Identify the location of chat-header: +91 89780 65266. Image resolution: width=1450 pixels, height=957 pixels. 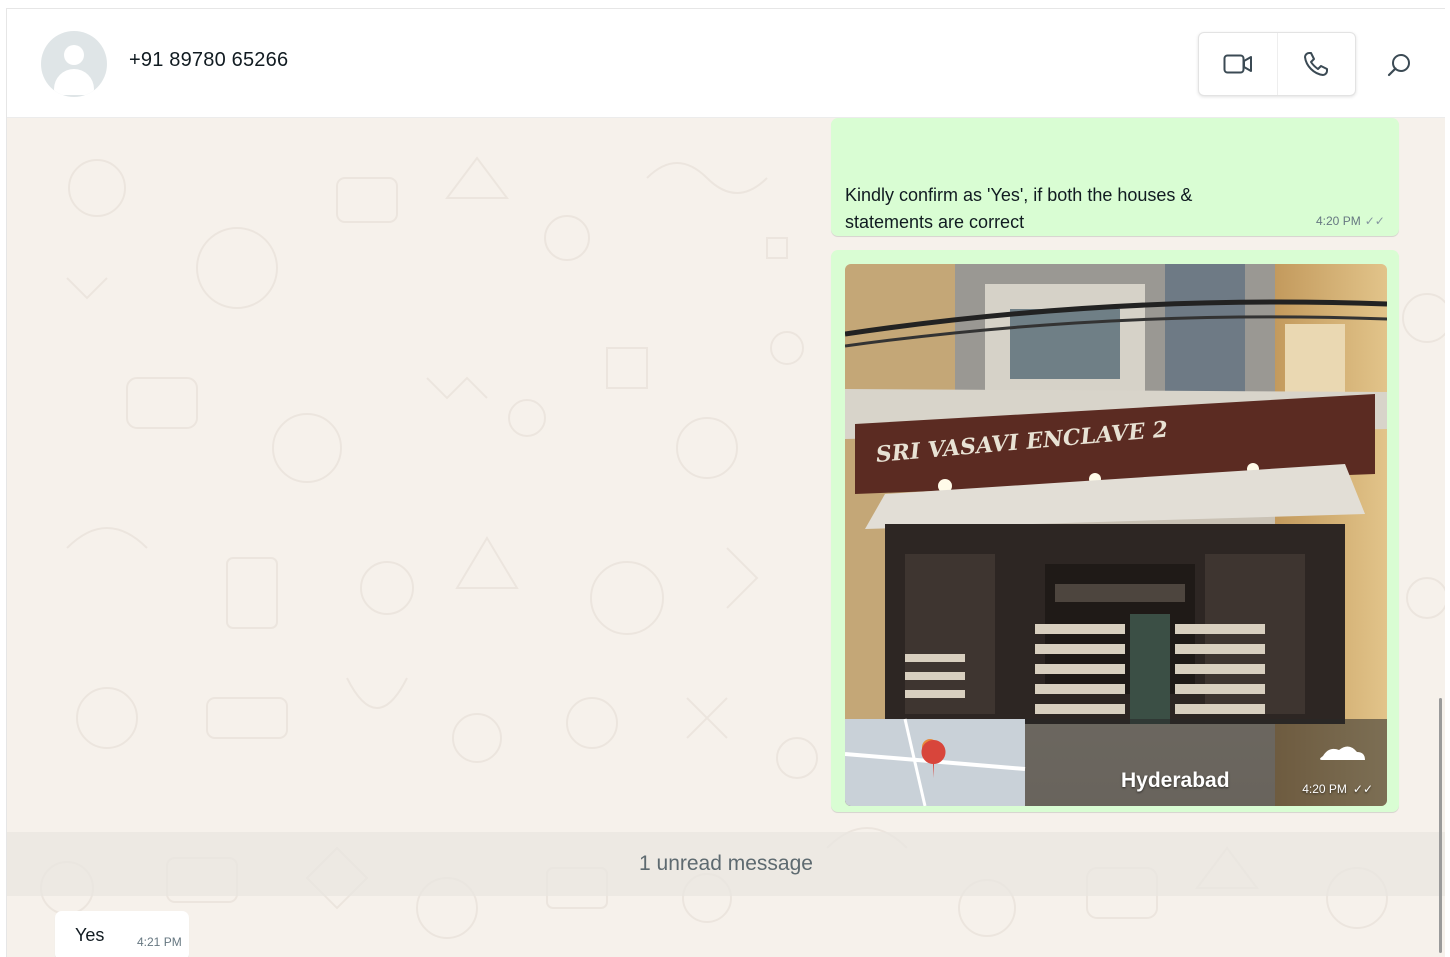
(726, 63).